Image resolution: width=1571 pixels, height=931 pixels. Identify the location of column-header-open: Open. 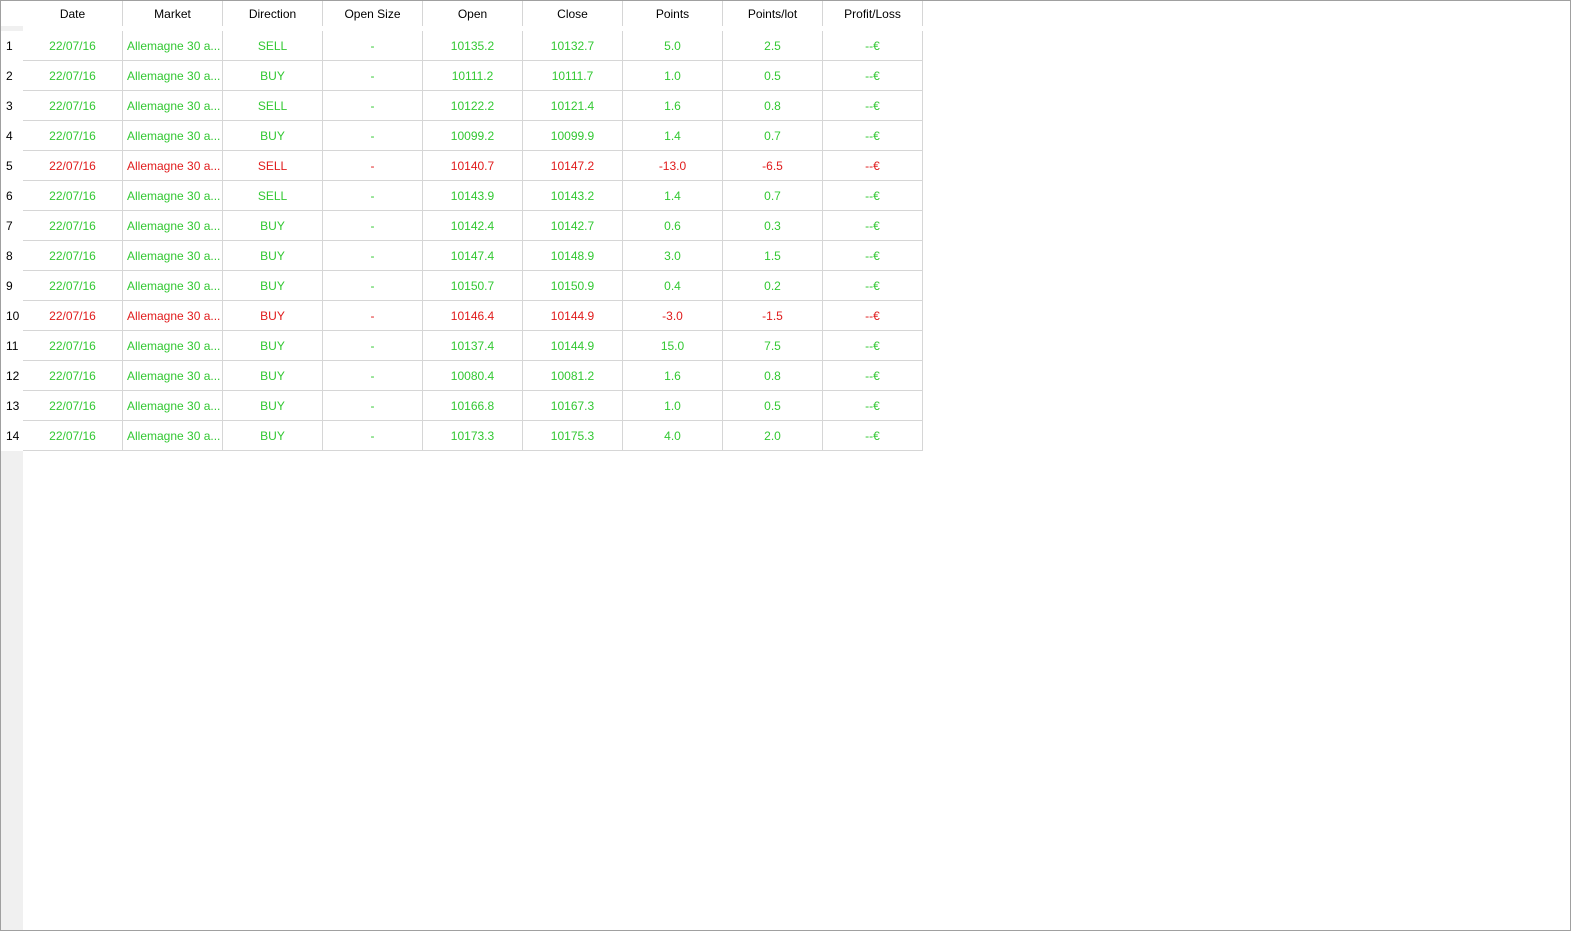
(473, 13).